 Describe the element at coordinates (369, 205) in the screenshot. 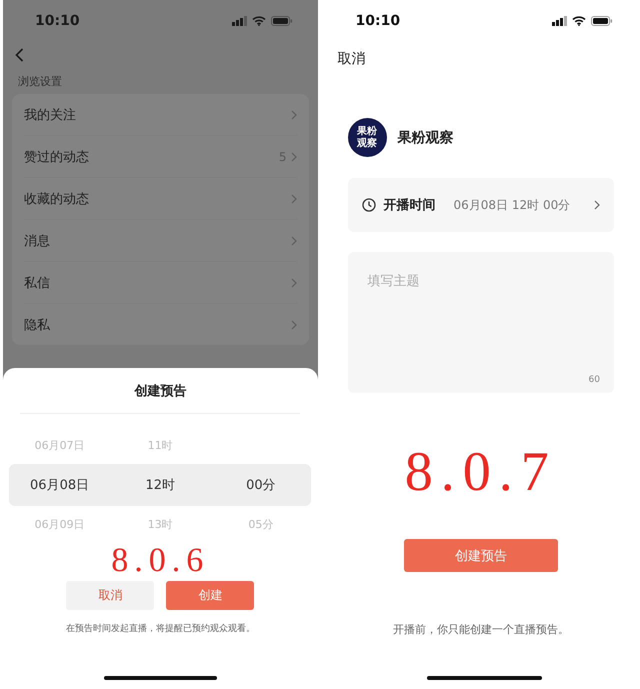

I see `clock-icon` at that location.